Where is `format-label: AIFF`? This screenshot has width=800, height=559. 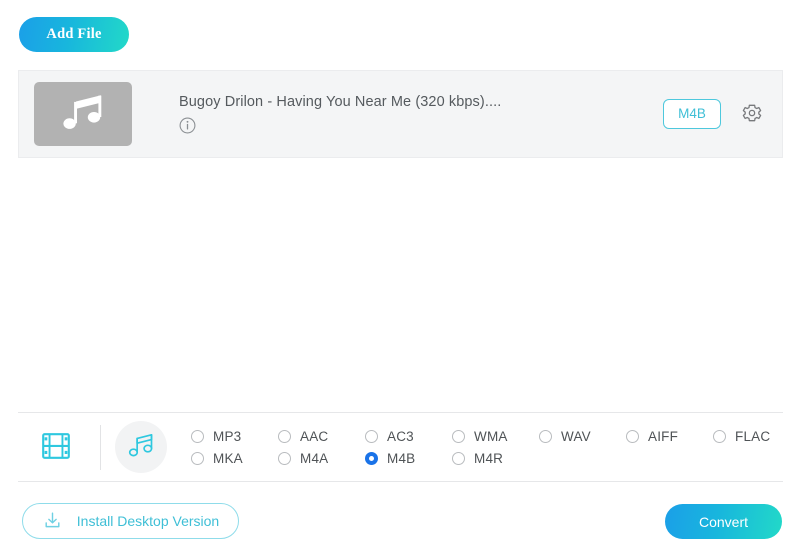
format-label: AIFF is located at coordinates (663, 436).